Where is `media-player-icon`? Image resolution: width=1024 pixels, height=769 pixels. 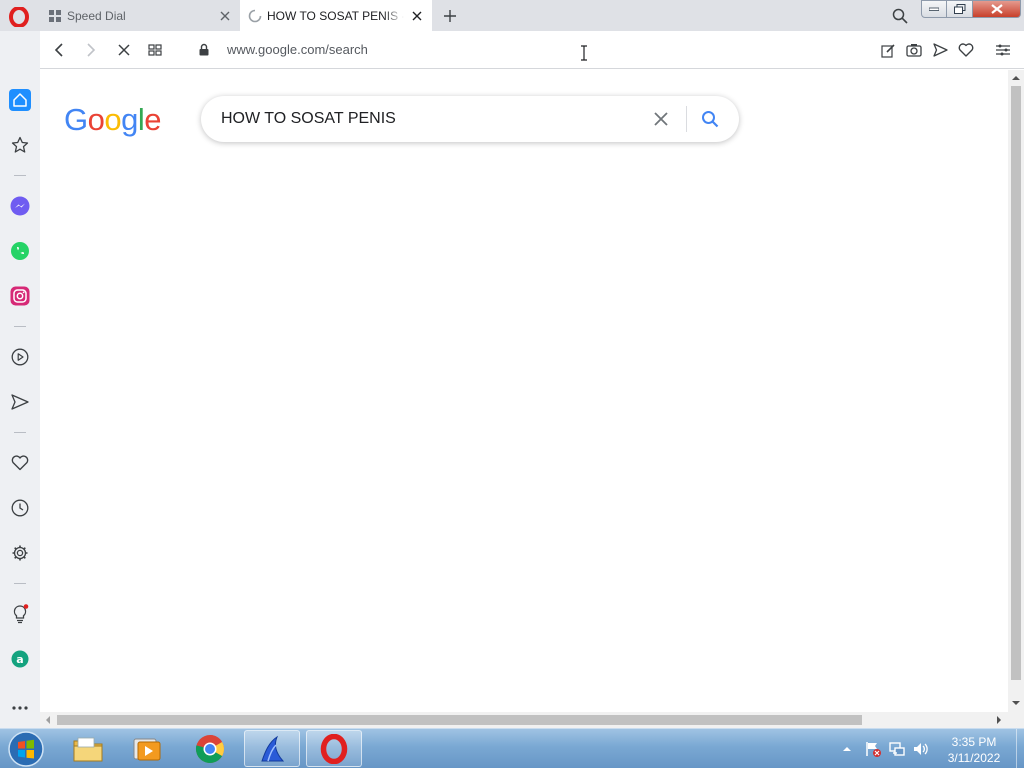 media-player-icon is located at coordinates (147, 748).